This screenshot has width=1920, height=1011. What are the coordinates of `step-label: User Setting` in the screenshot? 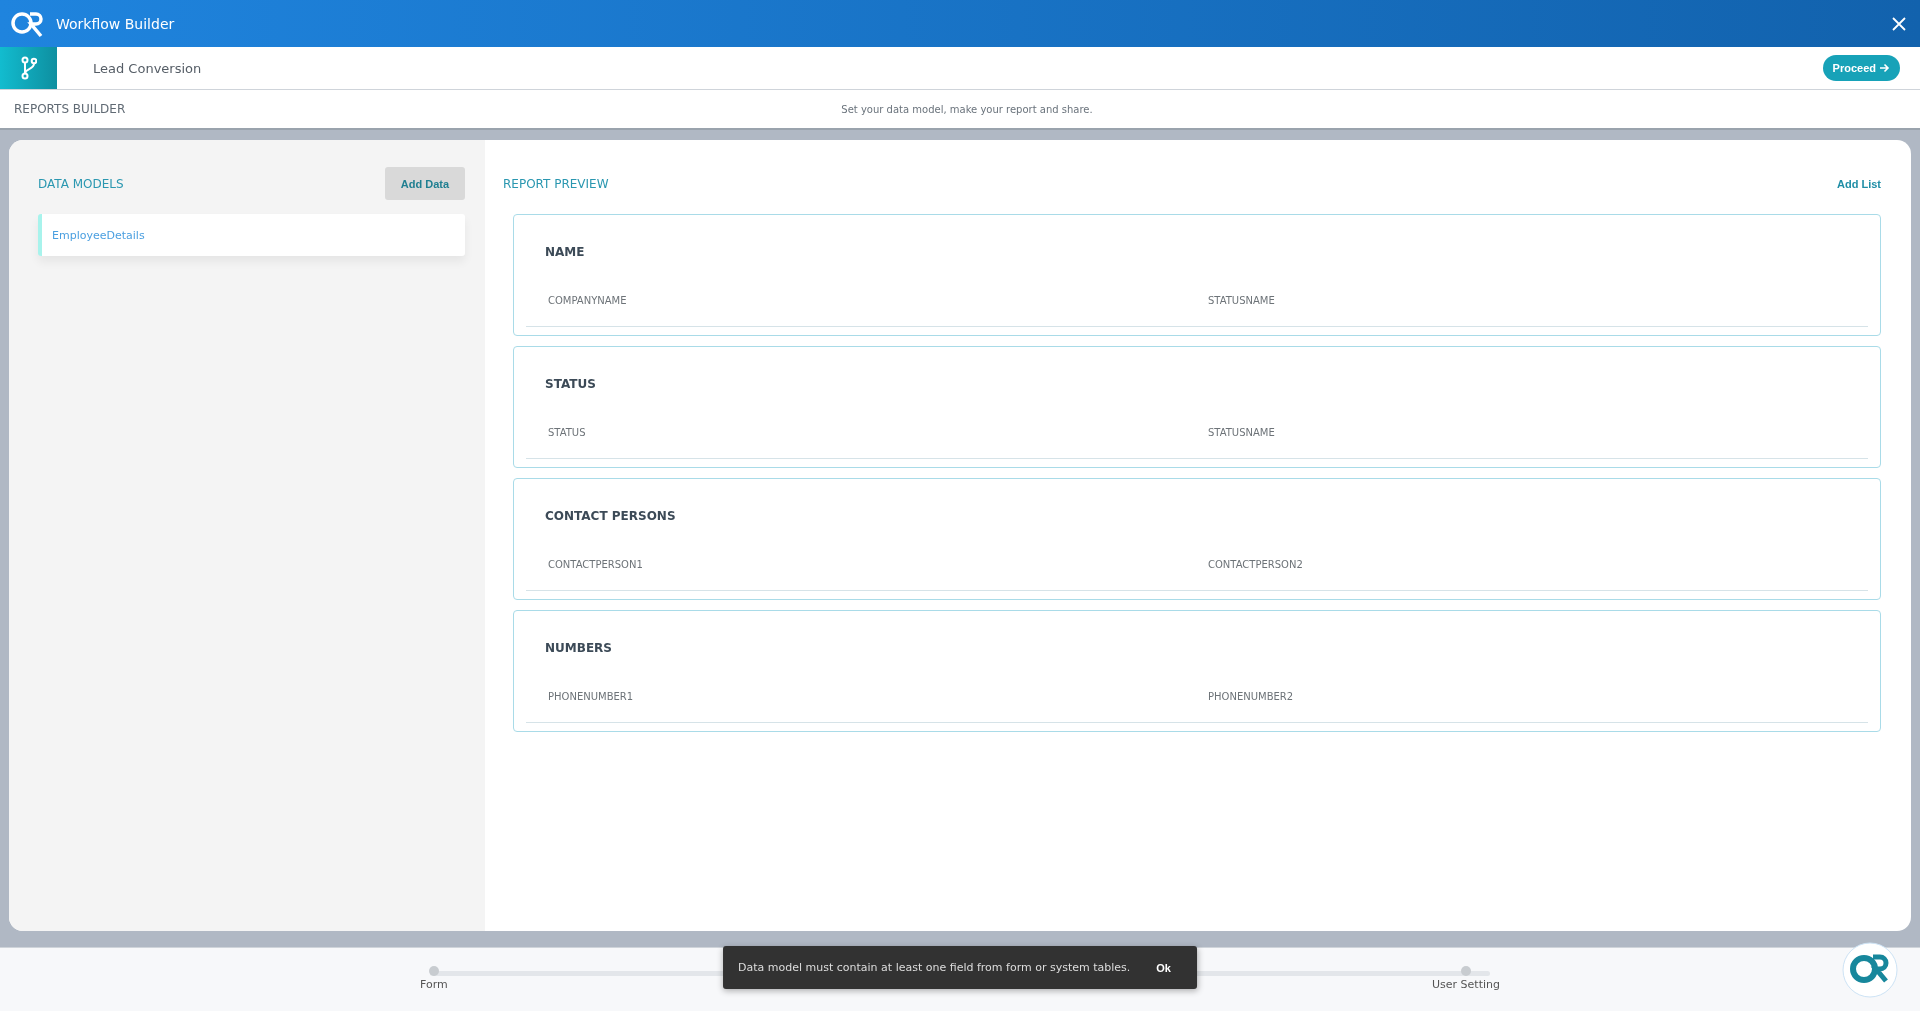 It's located at (1466, 984).